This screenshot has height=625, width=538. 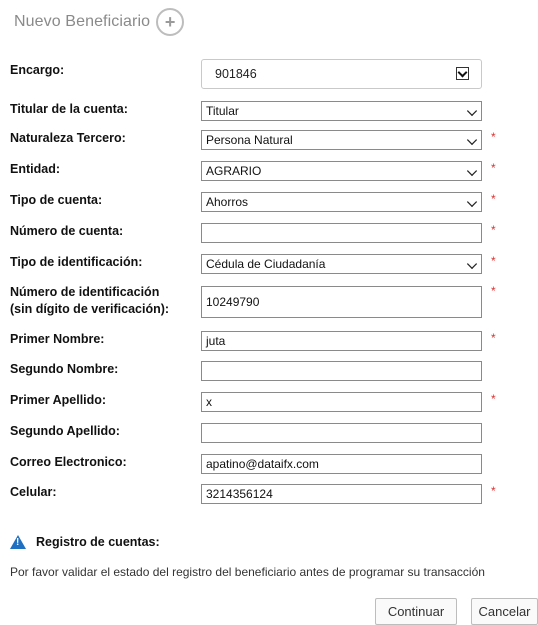 I want to click on notice-title: Registro de cuentas:, so click(x=98, y=542).